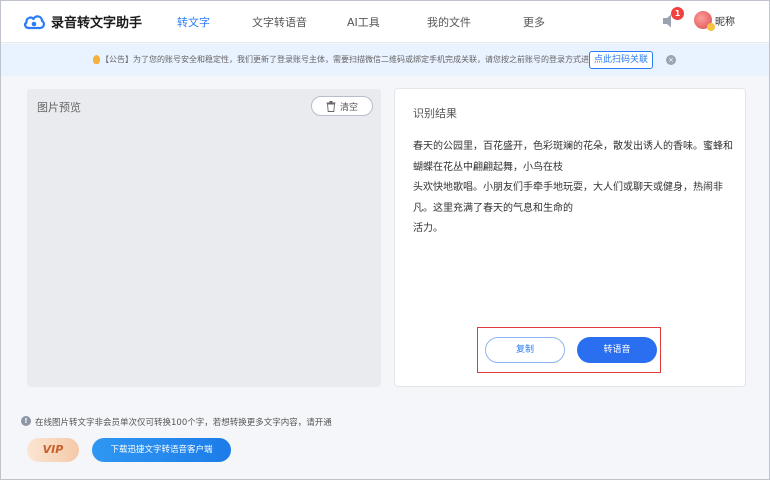  I want to click on to-speech-button: 转语音, so click(617, 350).